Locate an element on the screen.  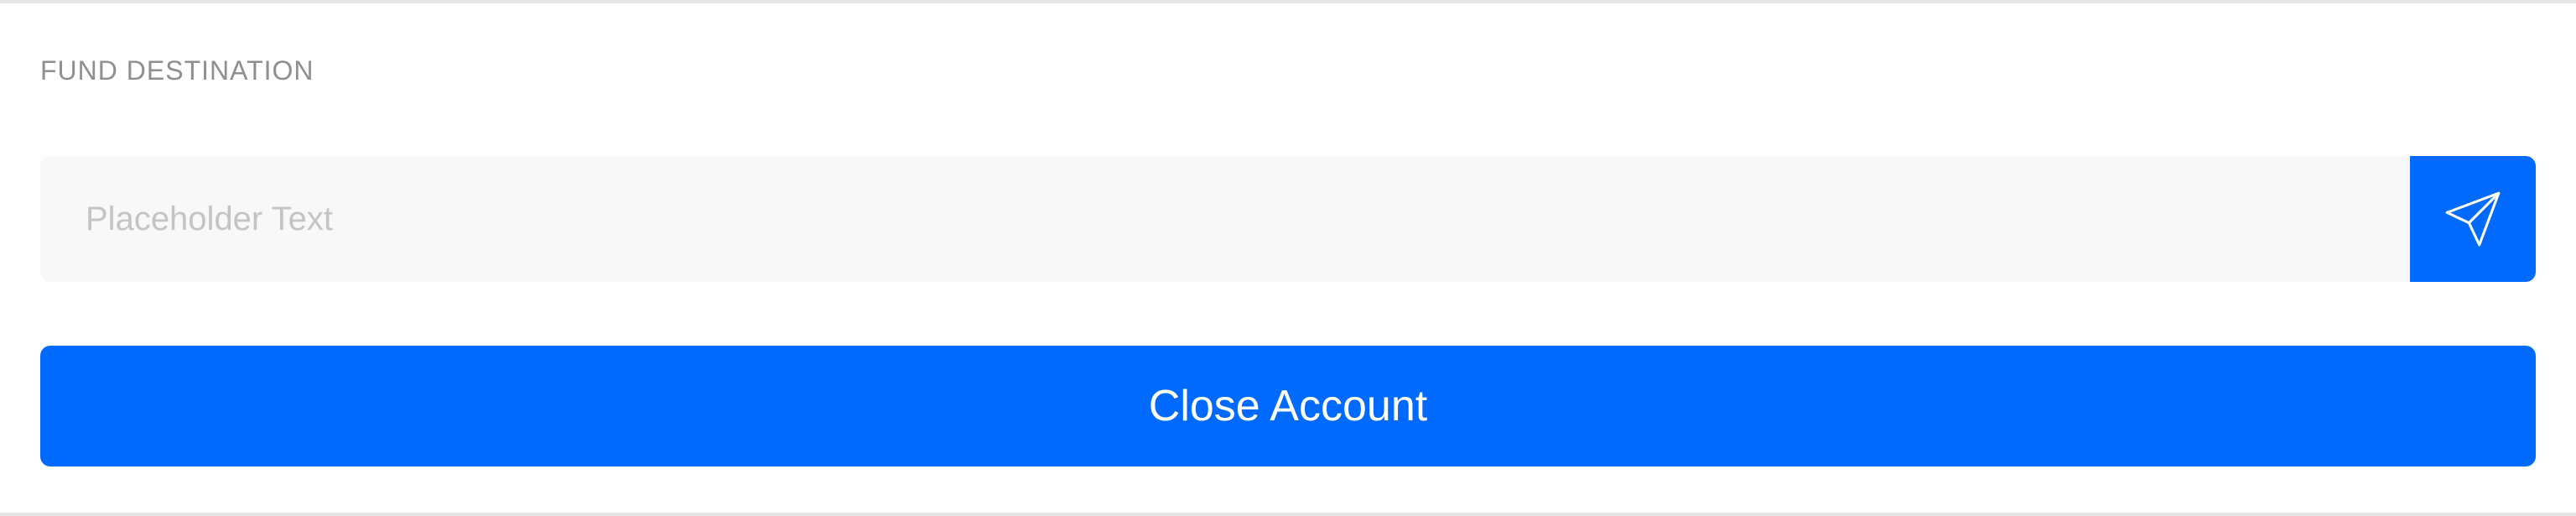
paper-plane-icon is located at coordinates (2473, 219).